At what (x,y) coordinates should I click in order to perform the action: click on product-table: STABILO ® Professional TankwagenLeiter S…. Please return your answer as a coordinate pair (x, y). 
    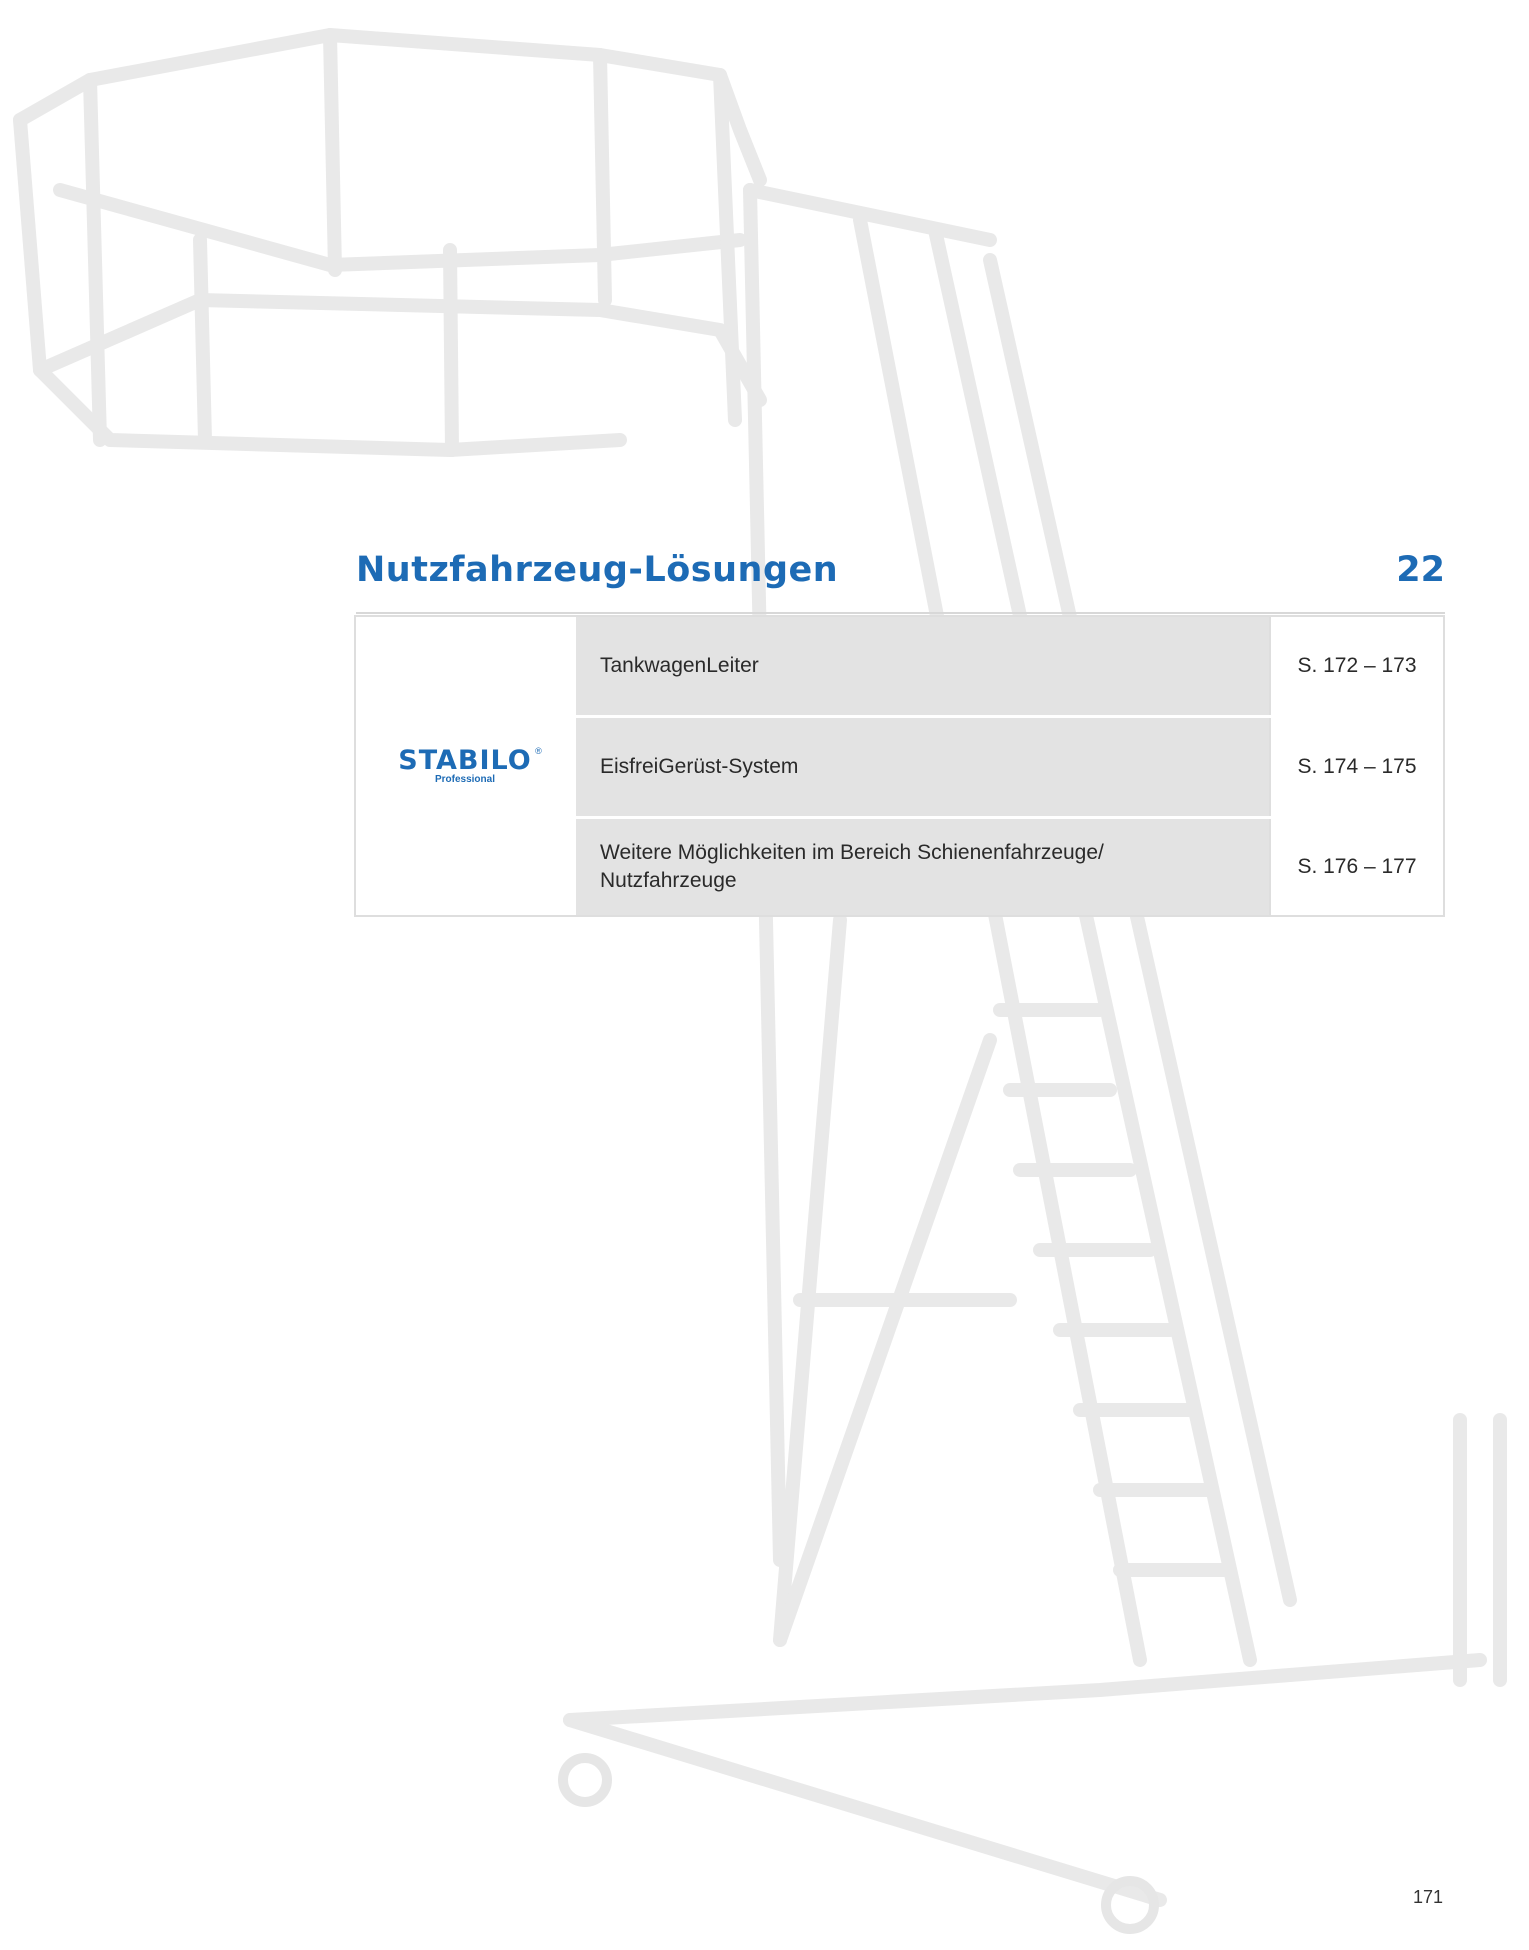
    Looking at the image, I should click on (899, 766).